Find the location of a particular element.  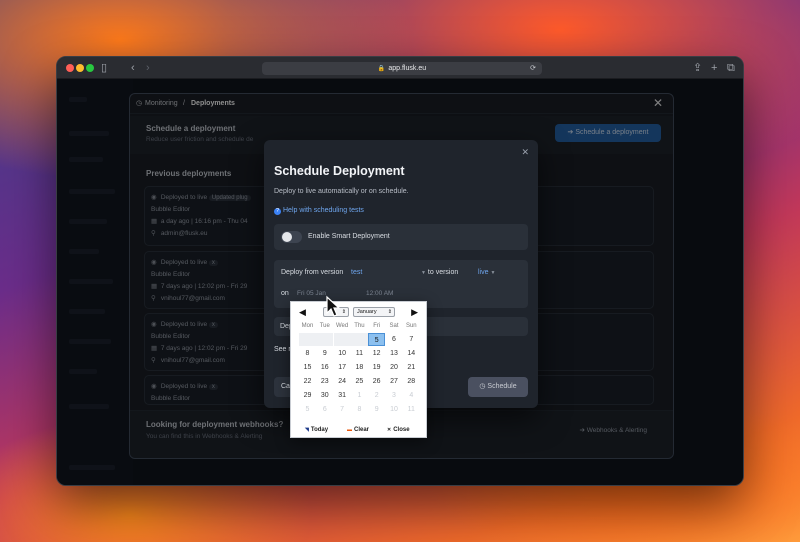

calendar-day: 15 is located at coordinates (307, 367).